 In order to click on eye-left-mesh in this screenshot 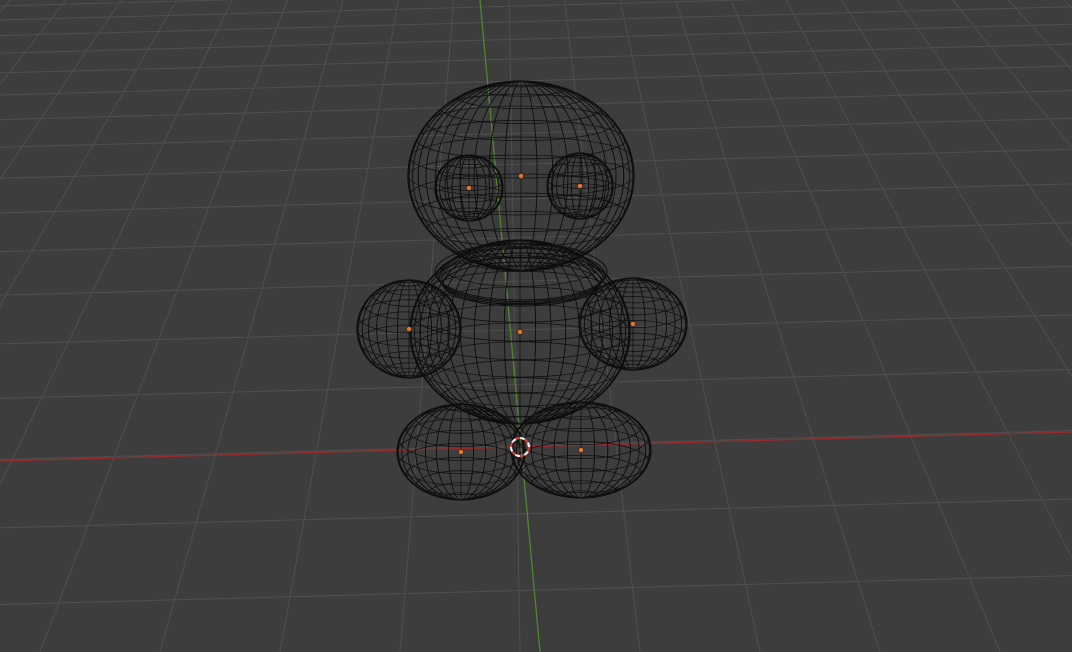, I will do `click(469, 188)`.